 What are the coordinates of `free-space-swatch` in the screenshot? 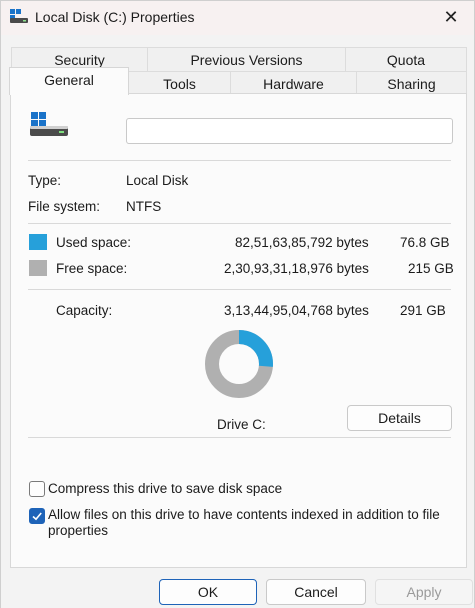 It's located at (38, 268).